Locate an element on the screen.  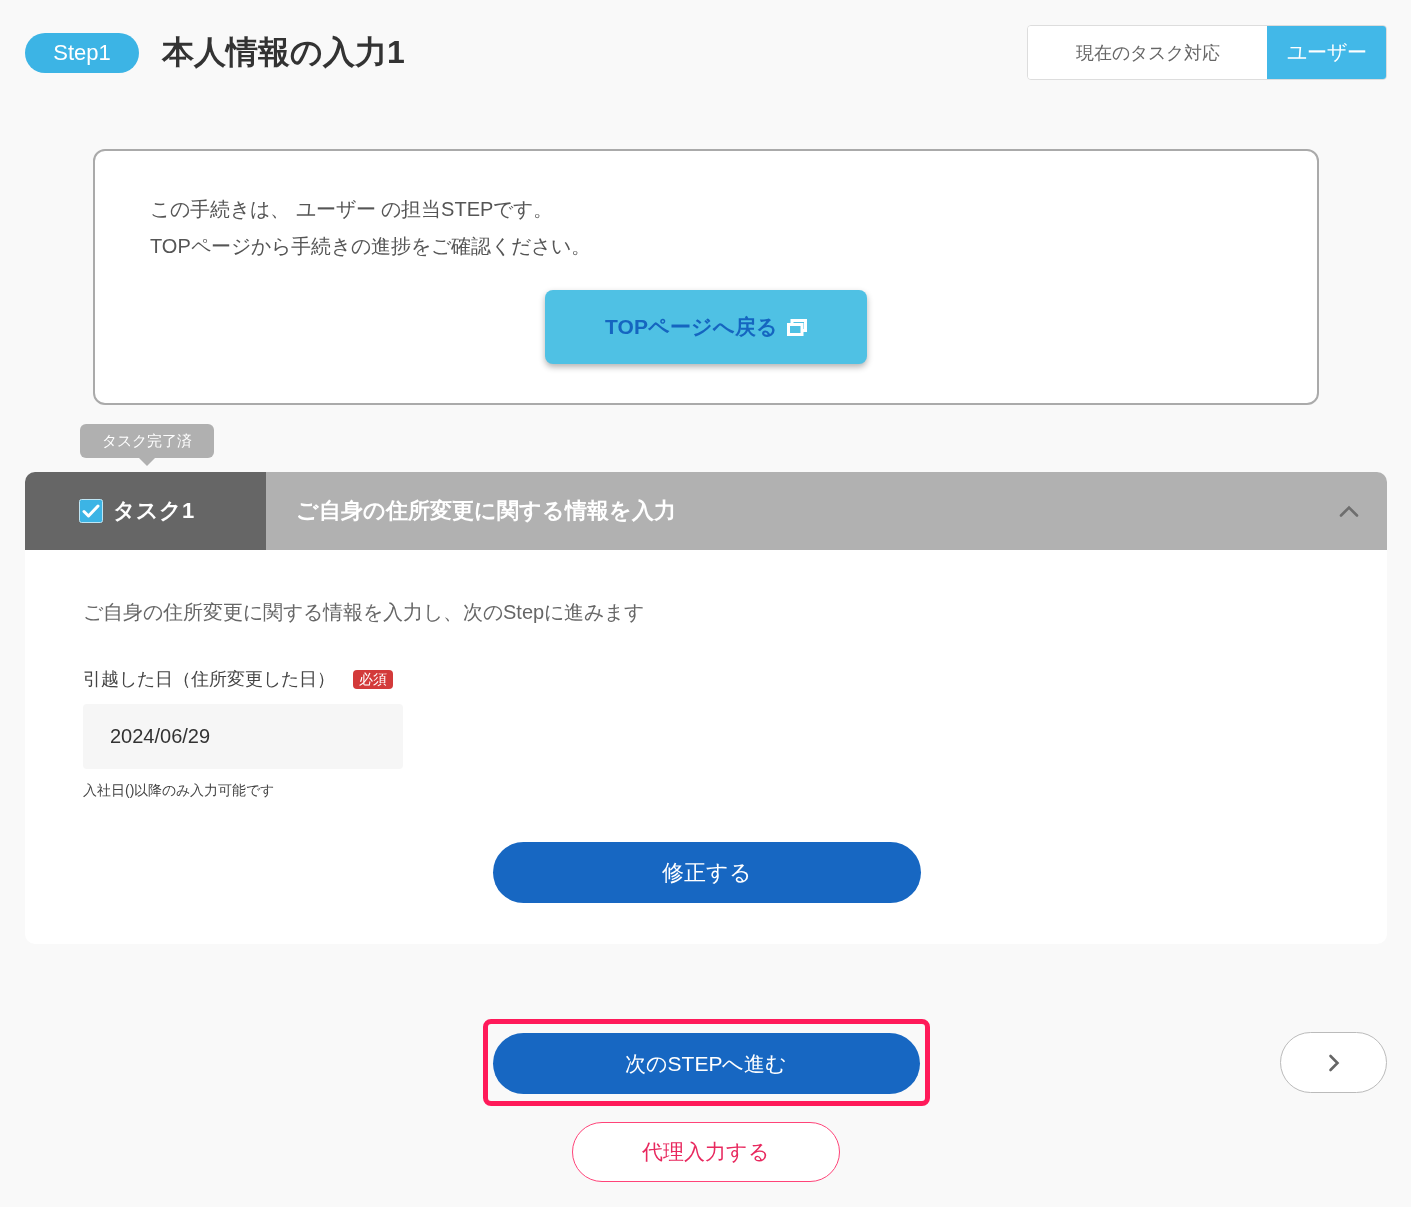
task-label: タスク1 is located at coordinates (154, 511).